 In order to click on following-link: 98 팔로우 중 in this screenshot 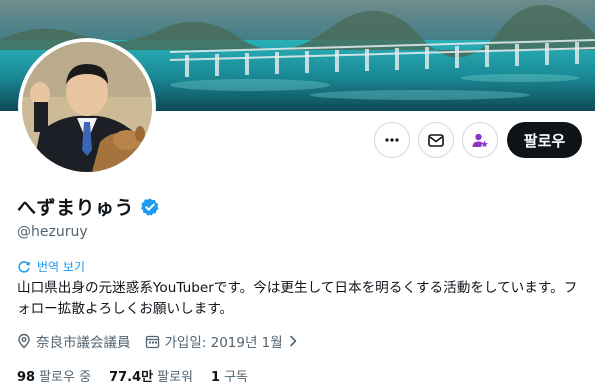, I will do `click(54, 374)`.